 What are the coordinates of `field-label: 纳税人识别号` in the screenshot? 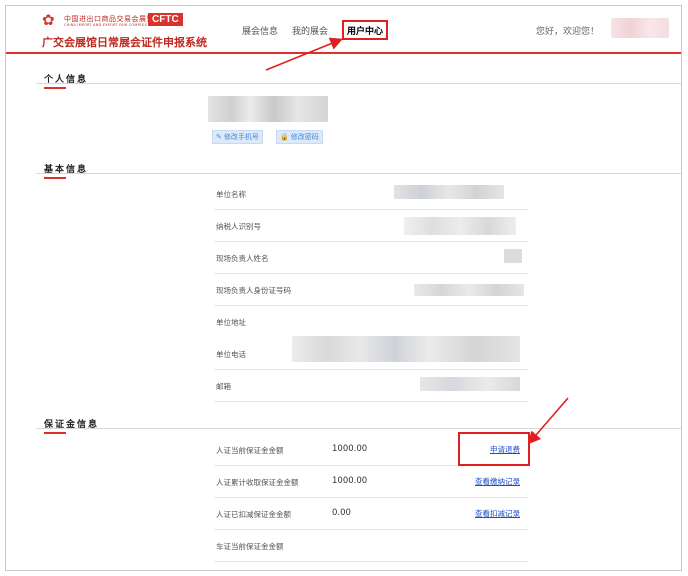 It's located at (238, 226).